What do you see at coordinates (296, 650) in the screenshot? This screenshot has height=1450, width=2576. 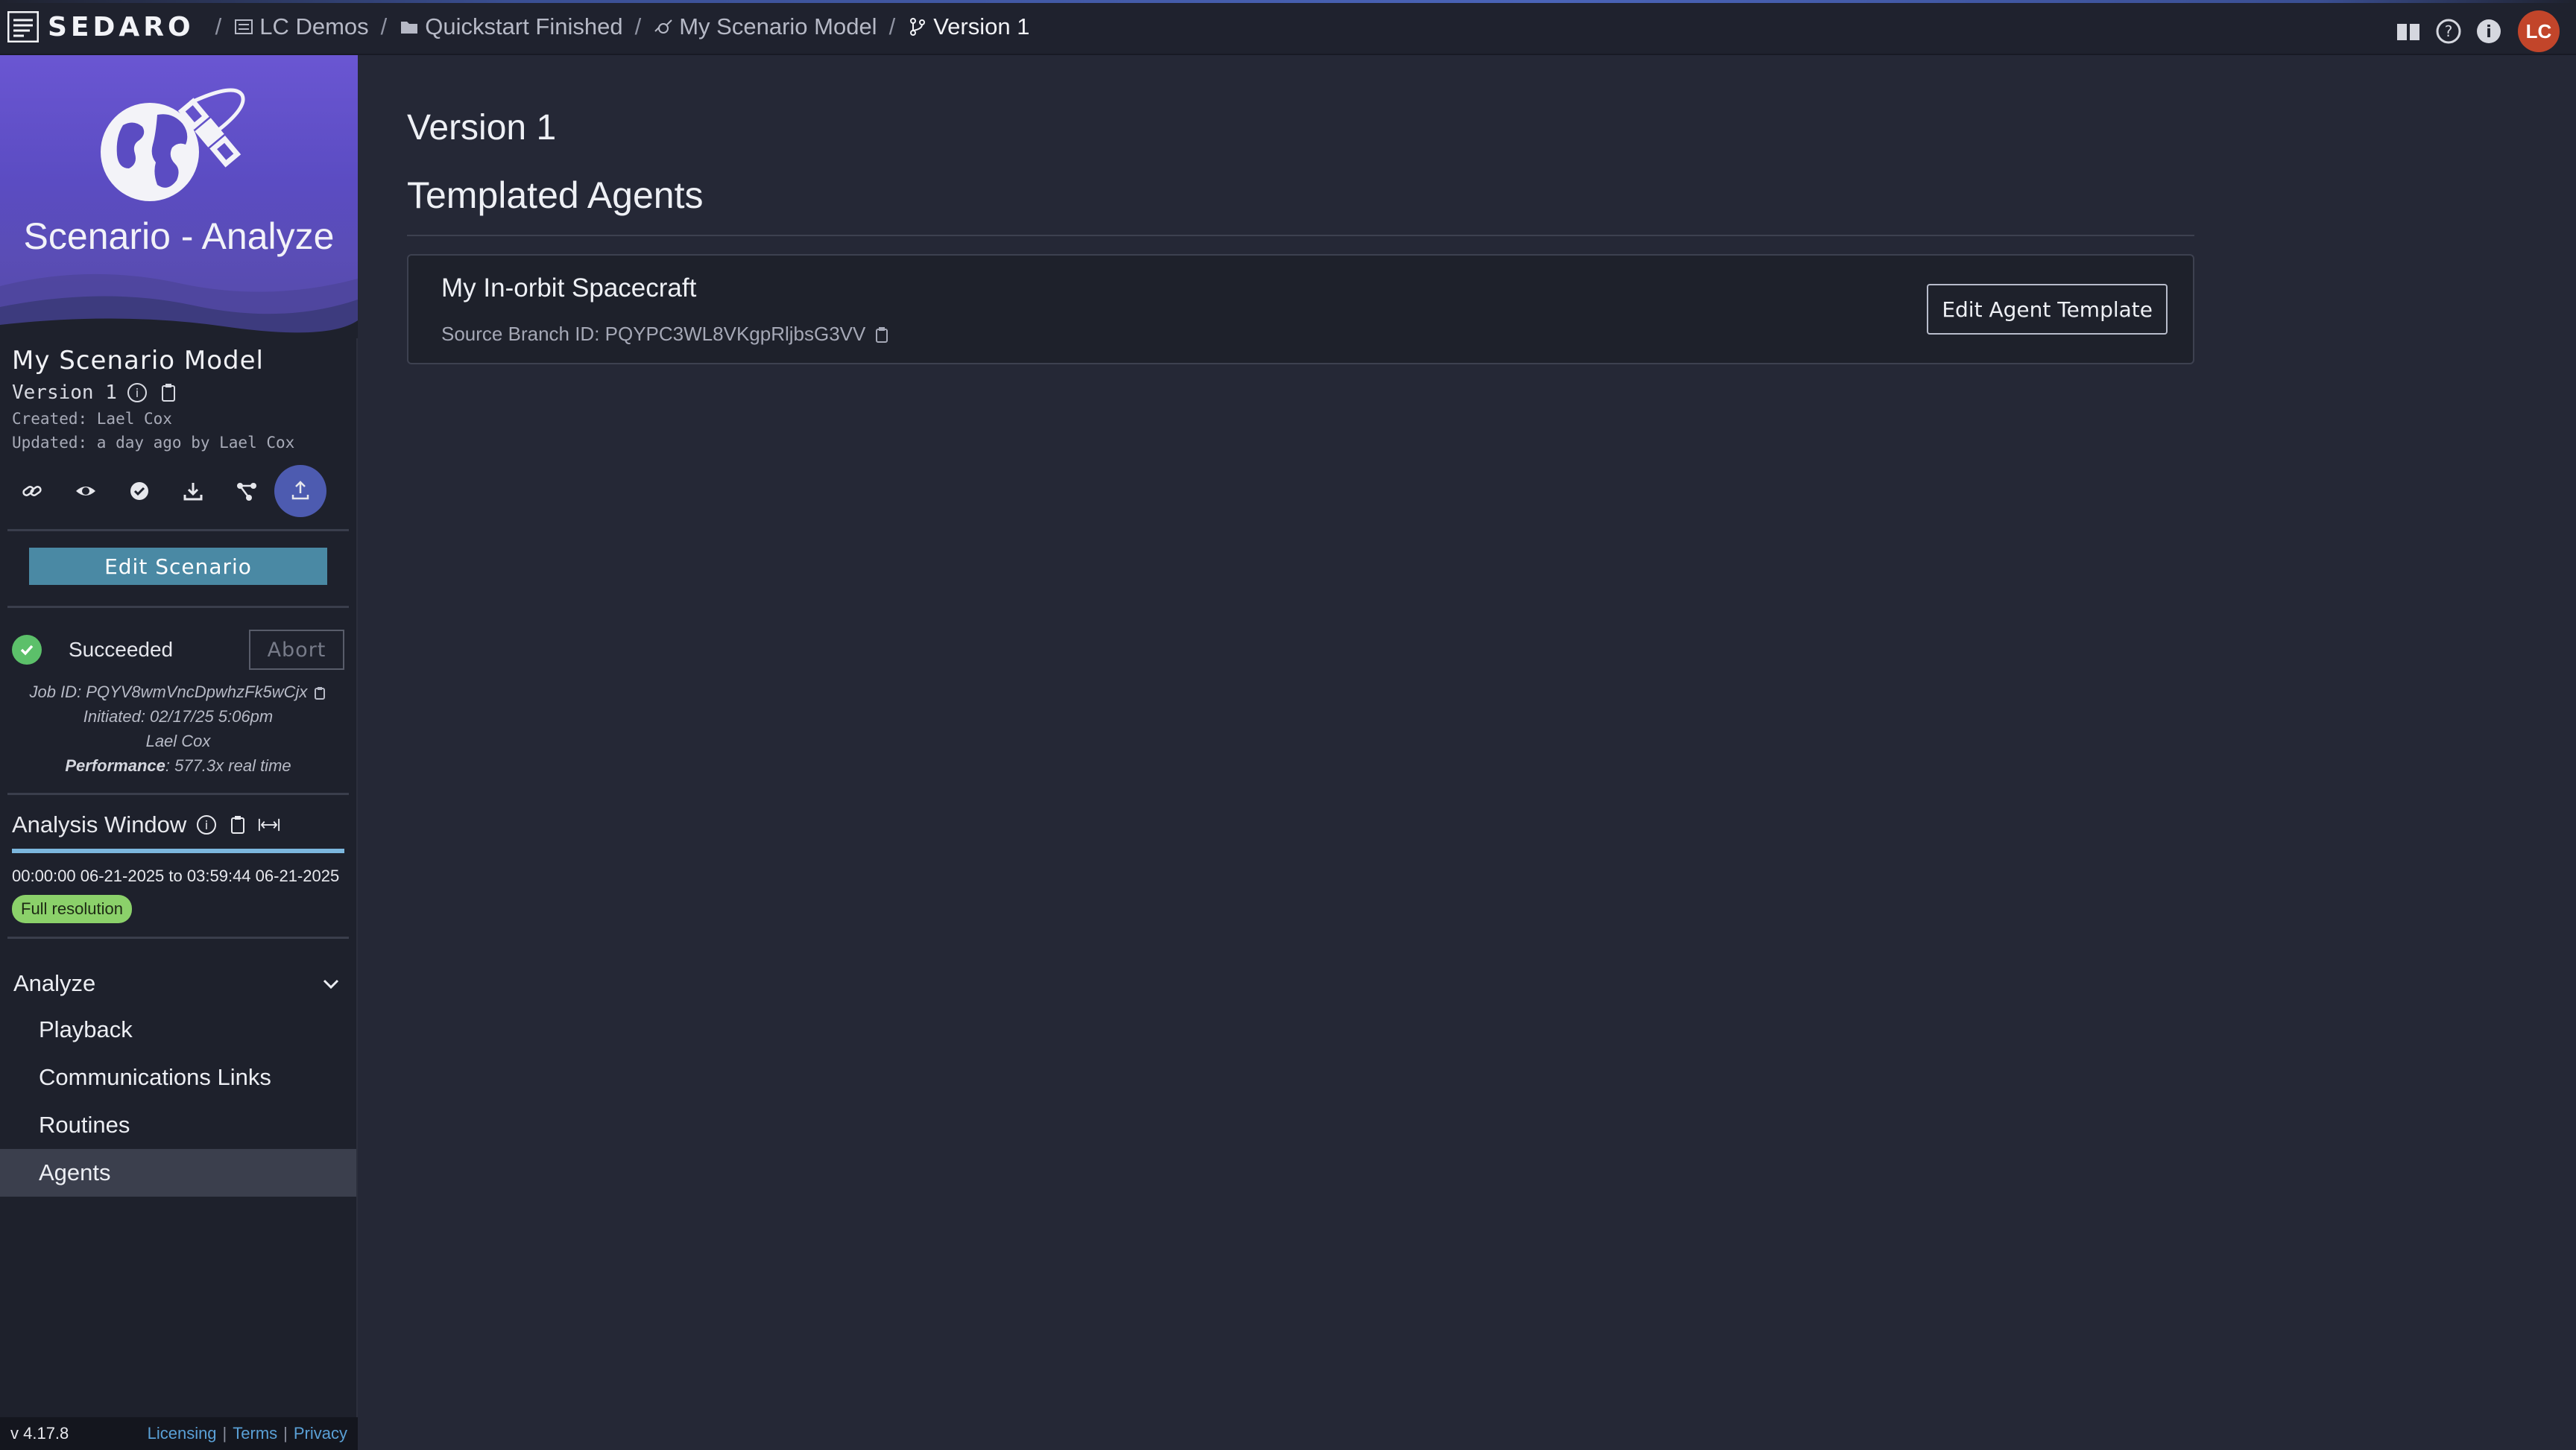 I see `abort-button: Abort` at bounding box center [296, 650].